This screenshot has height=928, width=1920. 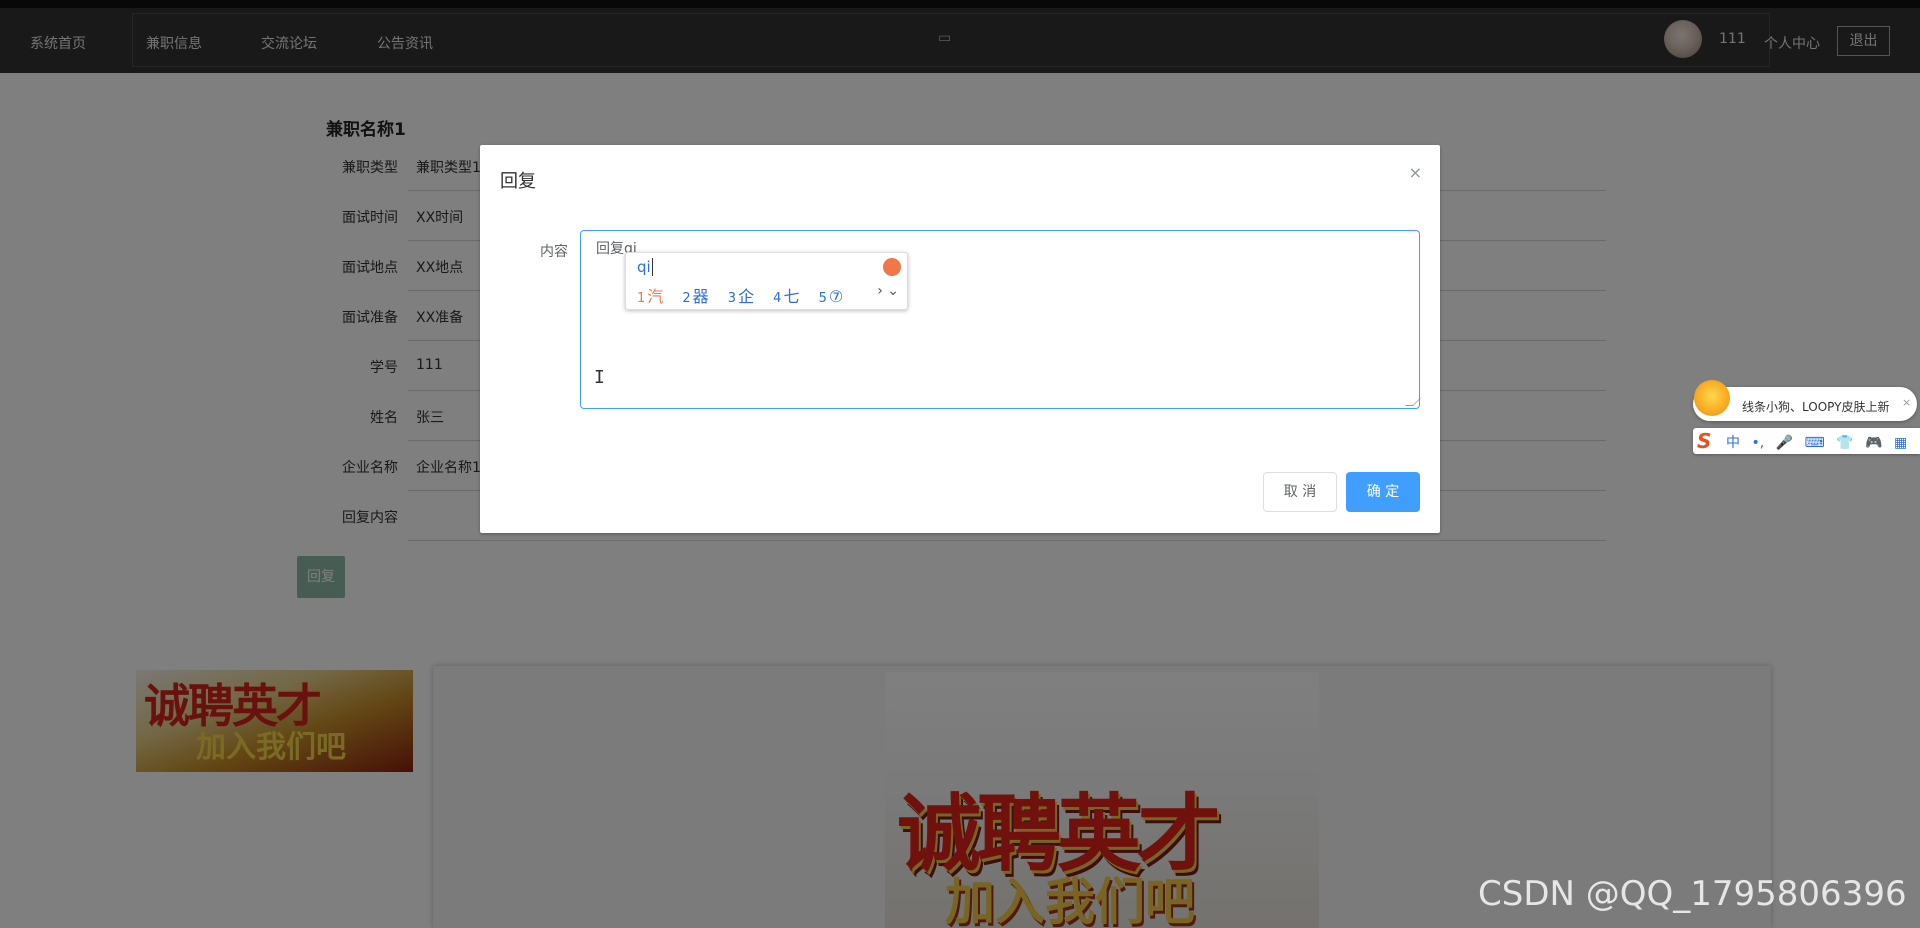 What do you see at coordinates (1844, 443) in the screenshot?
I see `skin-icon: 👕` at bounding box center [1844, 443].